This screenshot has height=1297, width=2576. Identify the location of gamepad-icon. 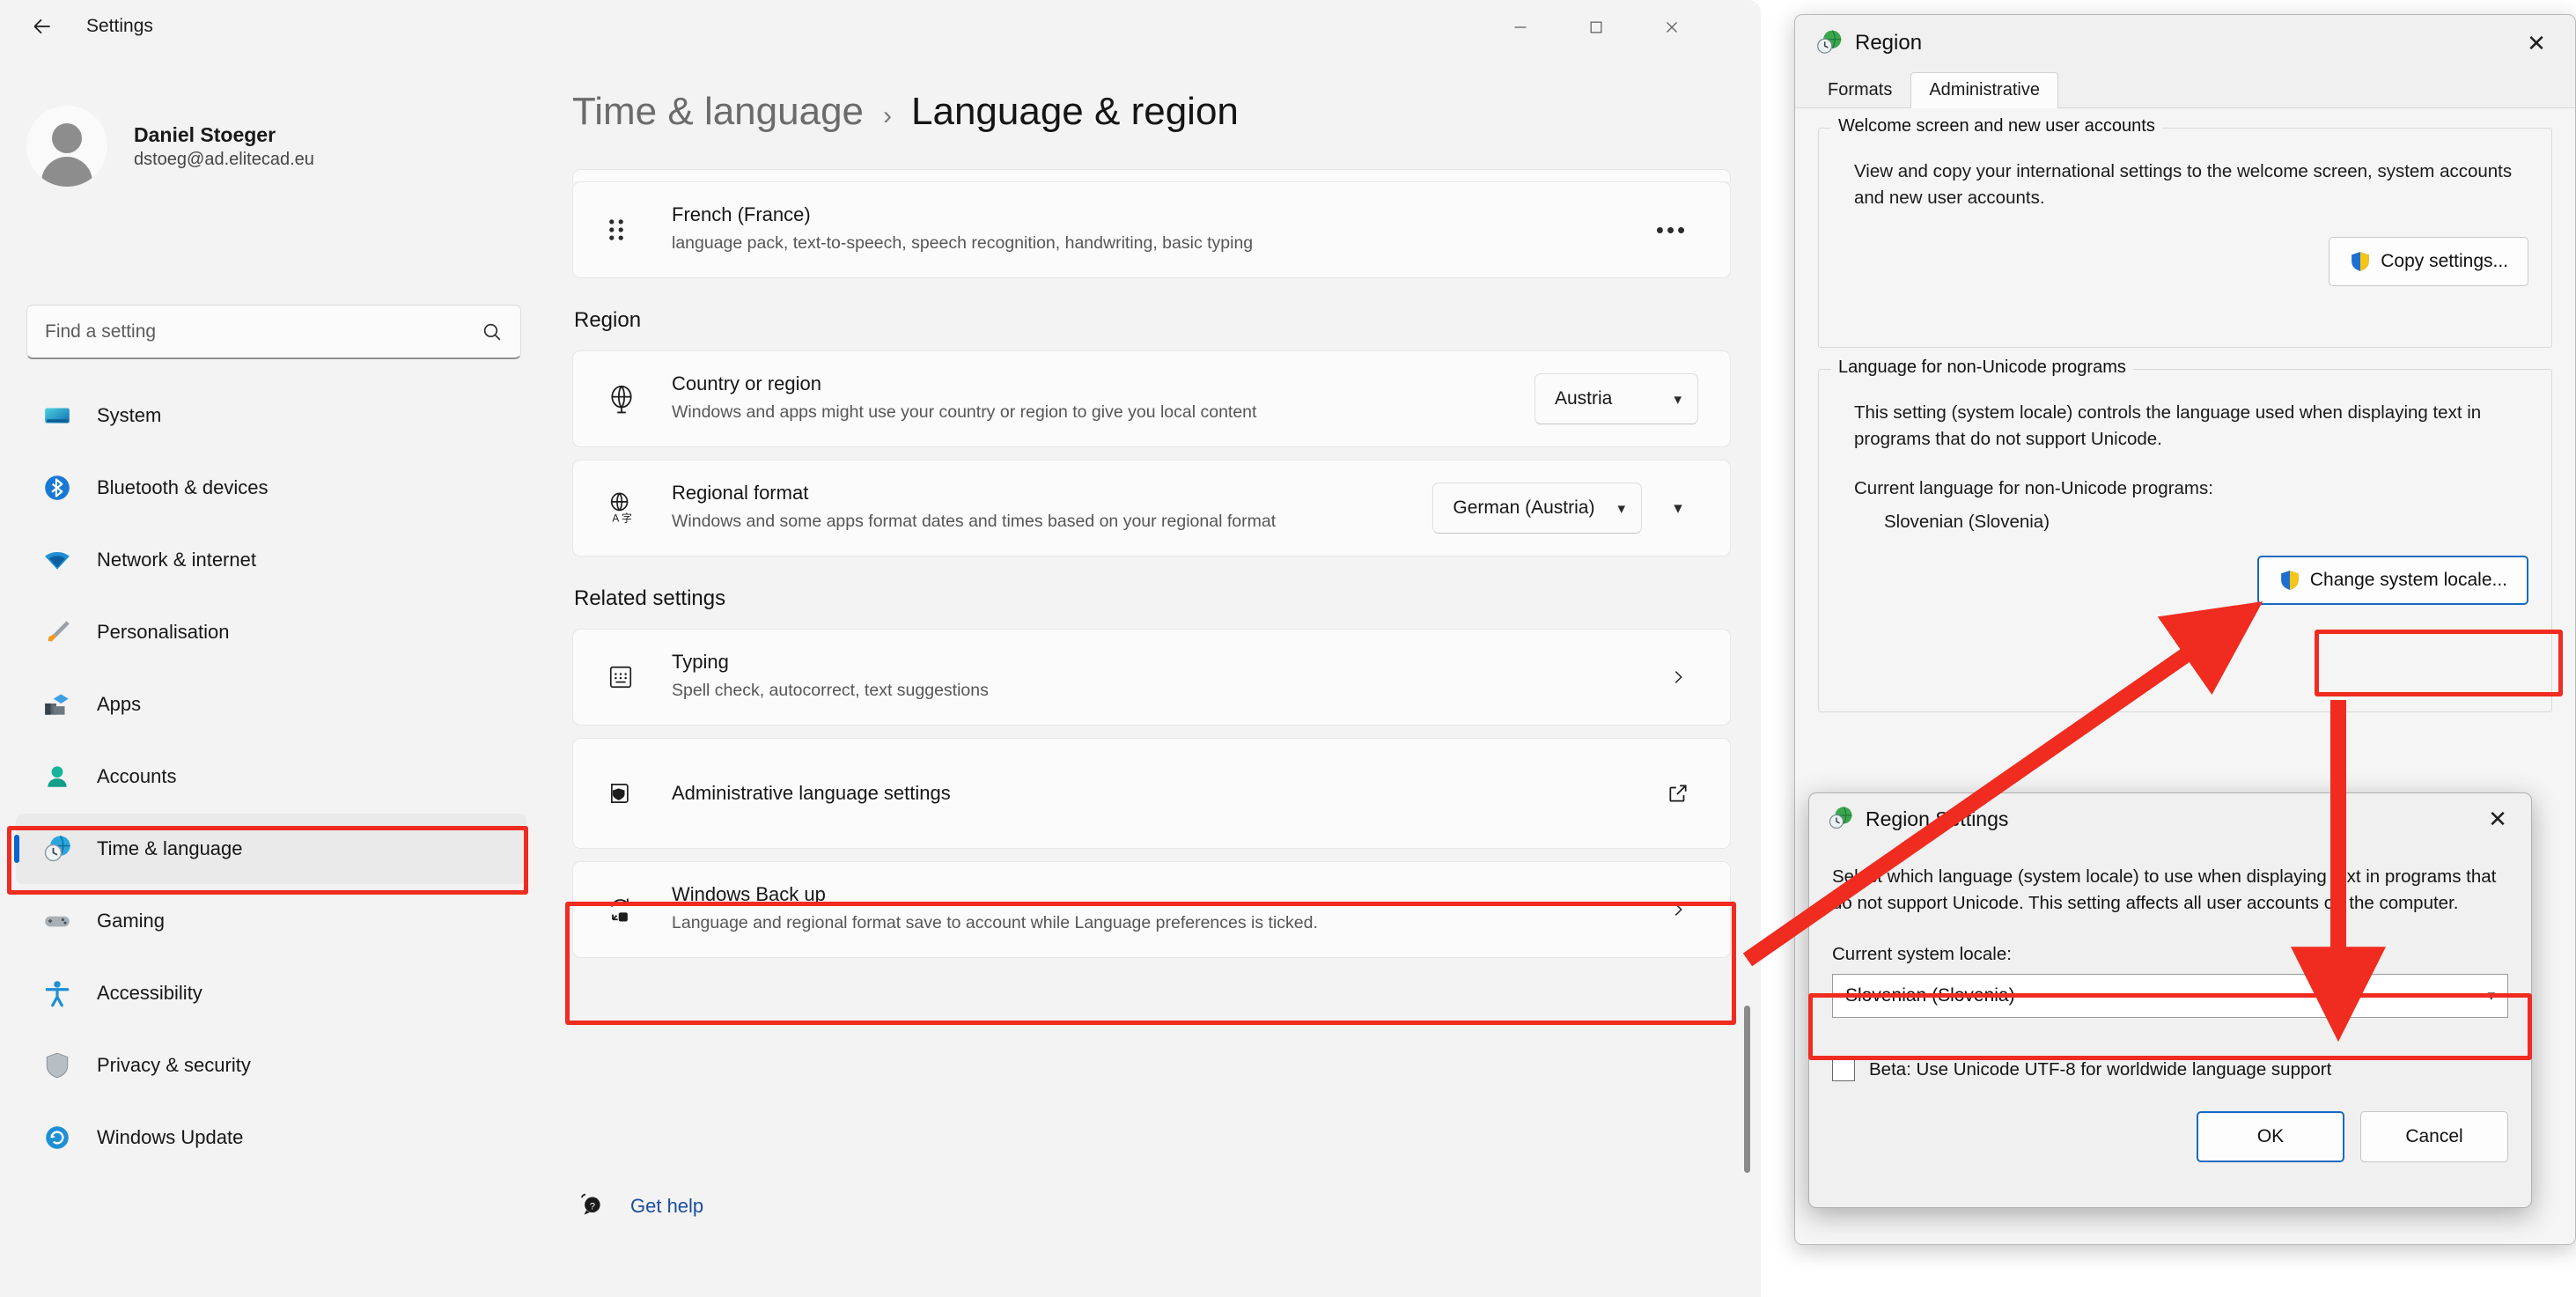
(57, 921).